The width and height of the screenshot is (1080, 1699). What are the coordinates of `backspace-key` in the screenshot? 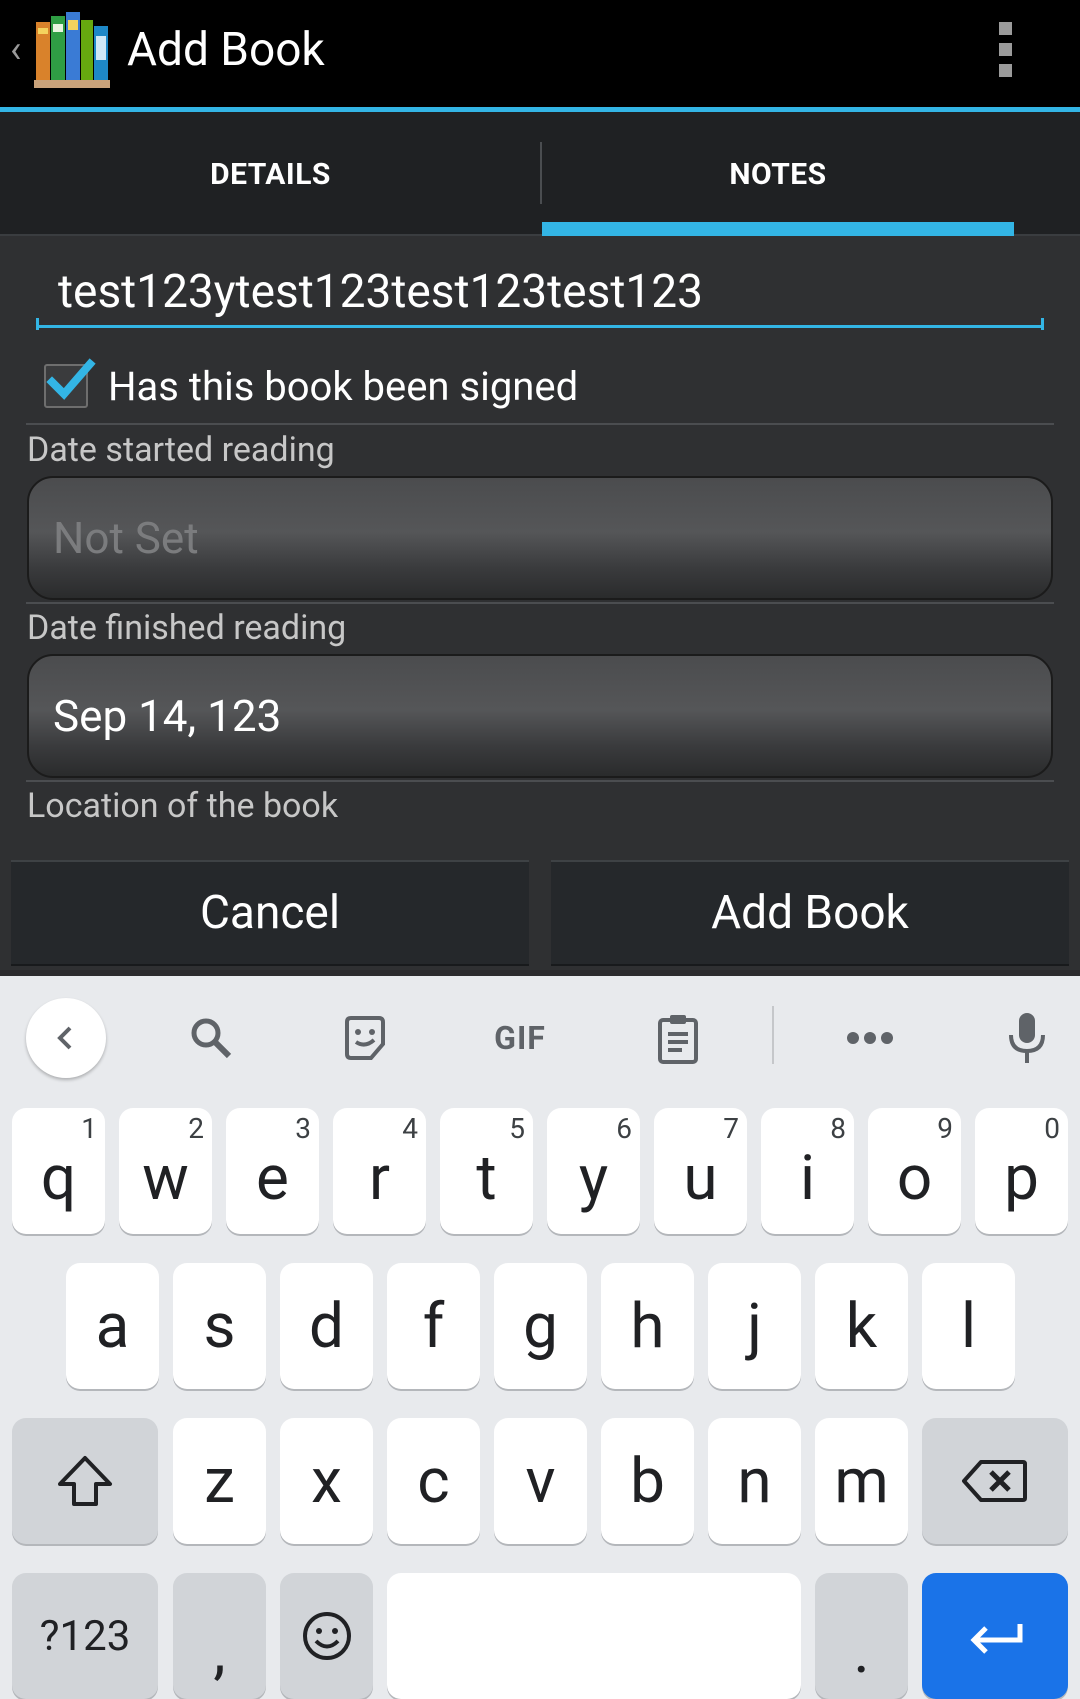 It's located at (995, 1481).